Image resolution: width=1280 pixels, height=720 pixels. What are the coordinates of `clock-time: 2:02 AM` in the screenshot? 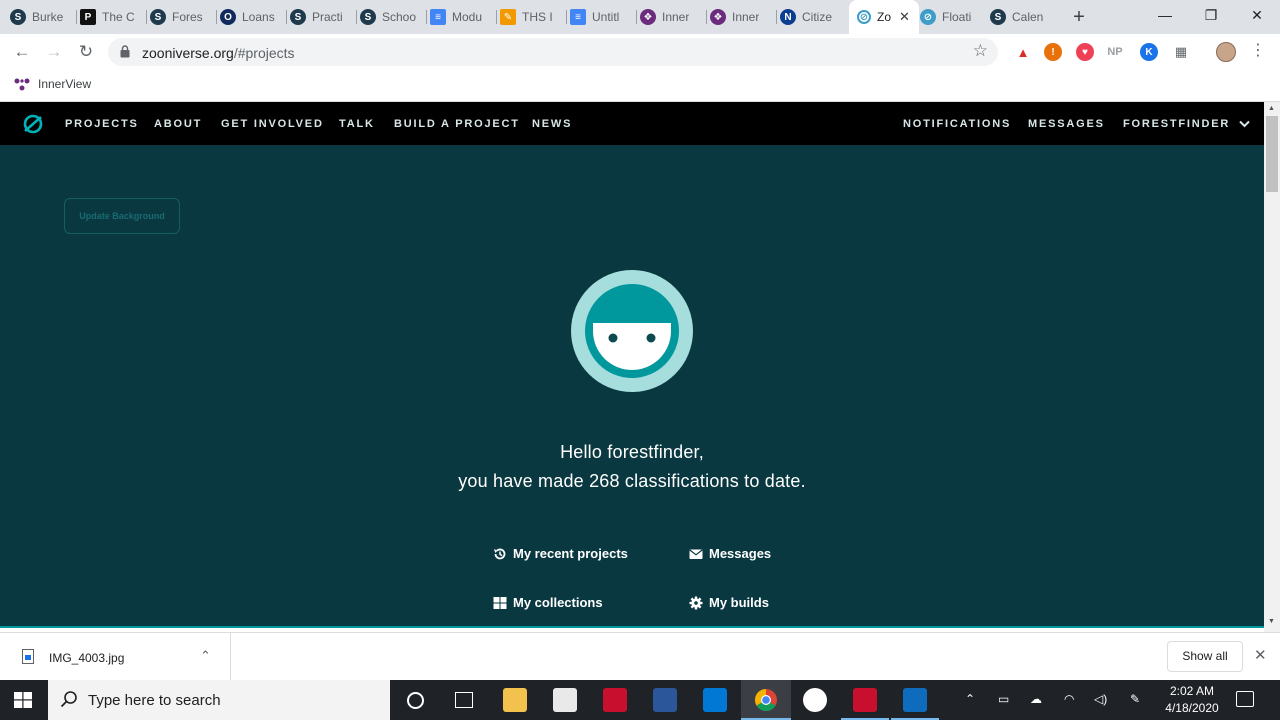 It's located at (1192, 691).